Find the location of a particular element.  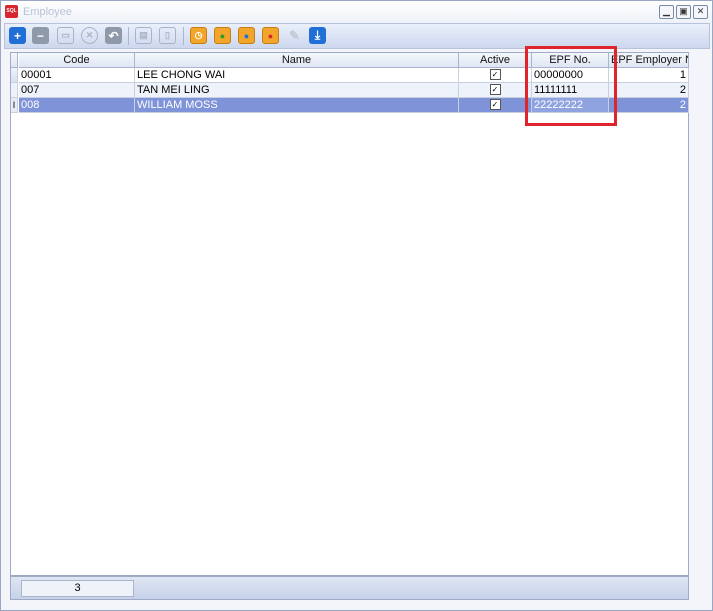

plus-icon: + is located at coordinates (17, 35).